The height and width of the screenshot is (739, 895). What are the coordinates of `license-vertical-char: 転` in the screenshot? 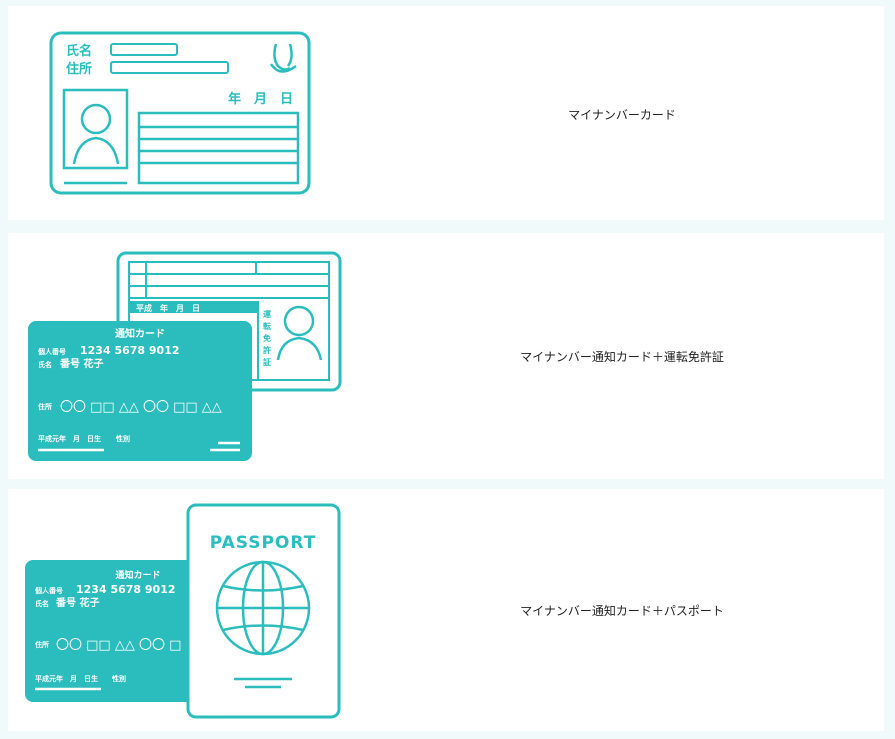 It's located at (267, 326).